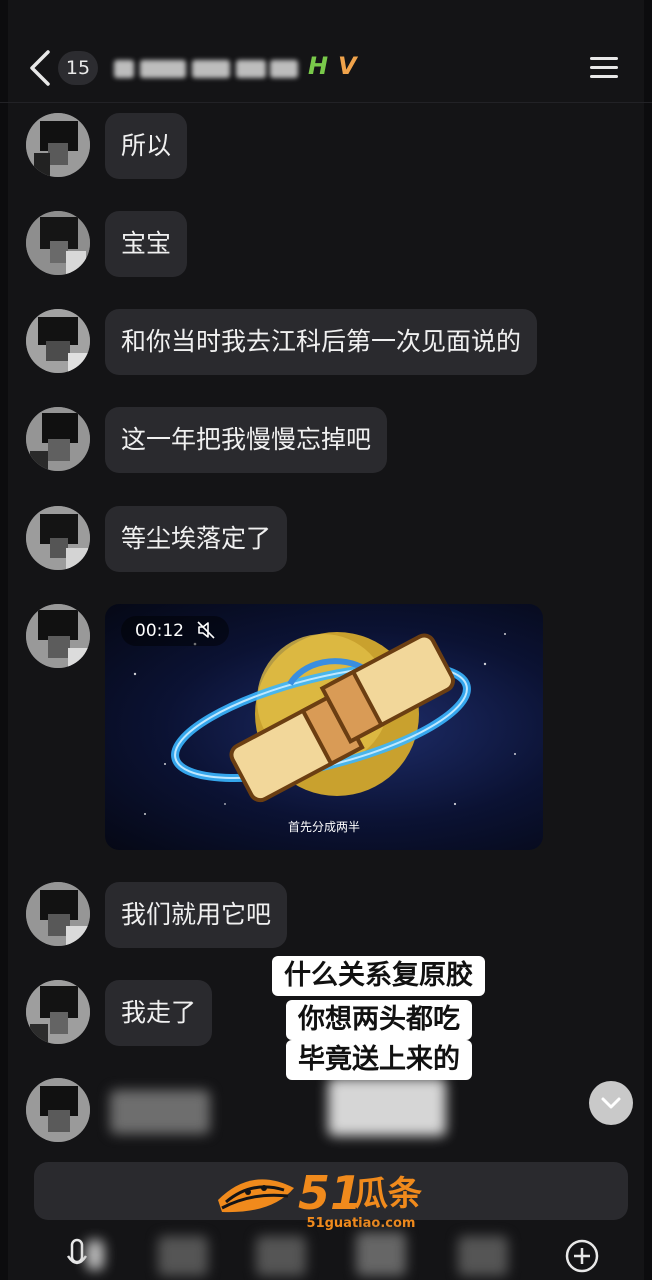 This screenshot has height=1280, width=652. What do you see at coordinates (361, 1223) in the screenshot?
I see `watermark-url: 51guatiao.com` at bounding box center [361, 1223].